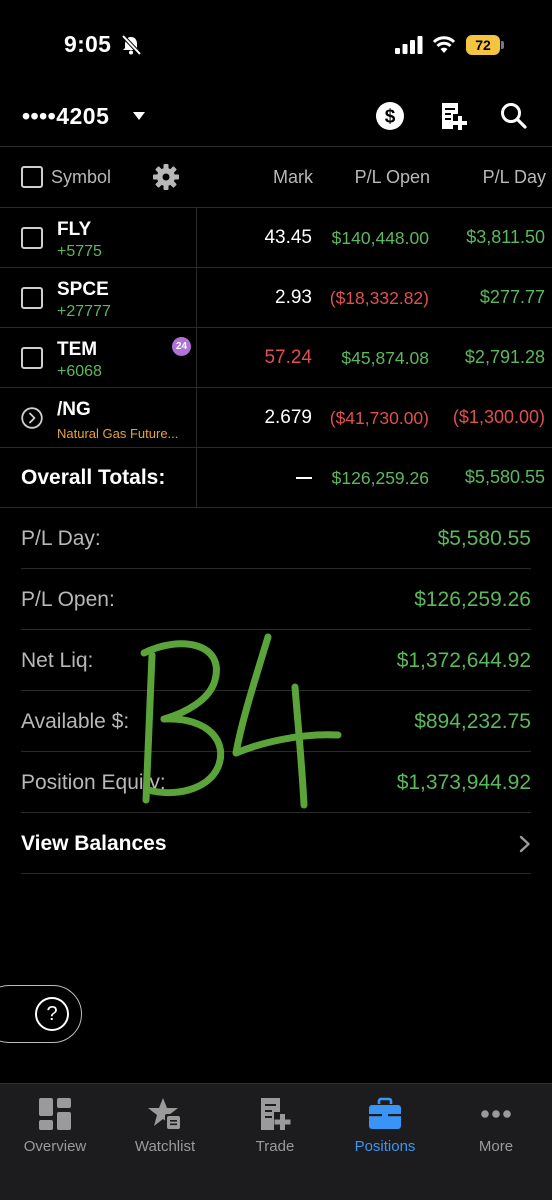 The image size is (552, 1200). Describe the element at coordinates (379, 418) in the screenshot. I see `position-pl-open: ($41,730.00)` at that location.